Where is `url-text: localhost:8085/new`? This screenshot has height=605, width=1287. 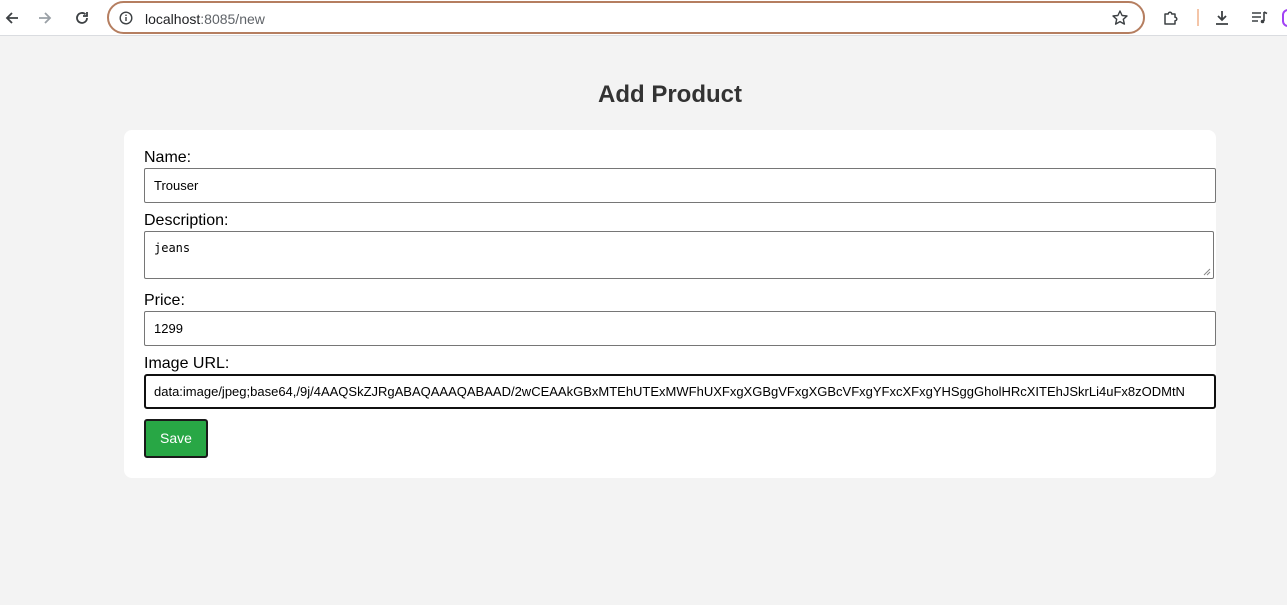
url-text: localhost:8085/new is located at coordinates (205, 19).